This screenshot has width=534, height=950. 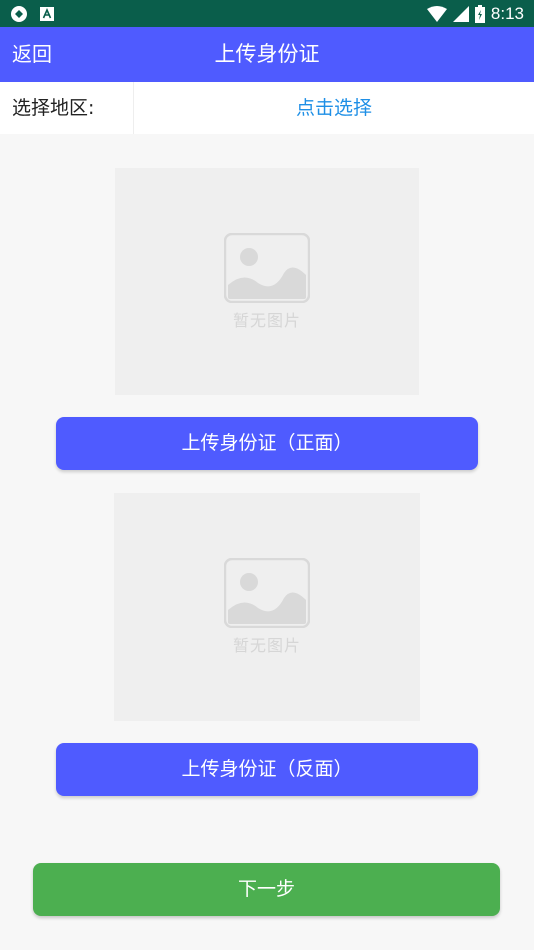 What do you see at coordinates (479, 13) in the screenshot?
I see `battery-icon` at bounding box center [479, 13].